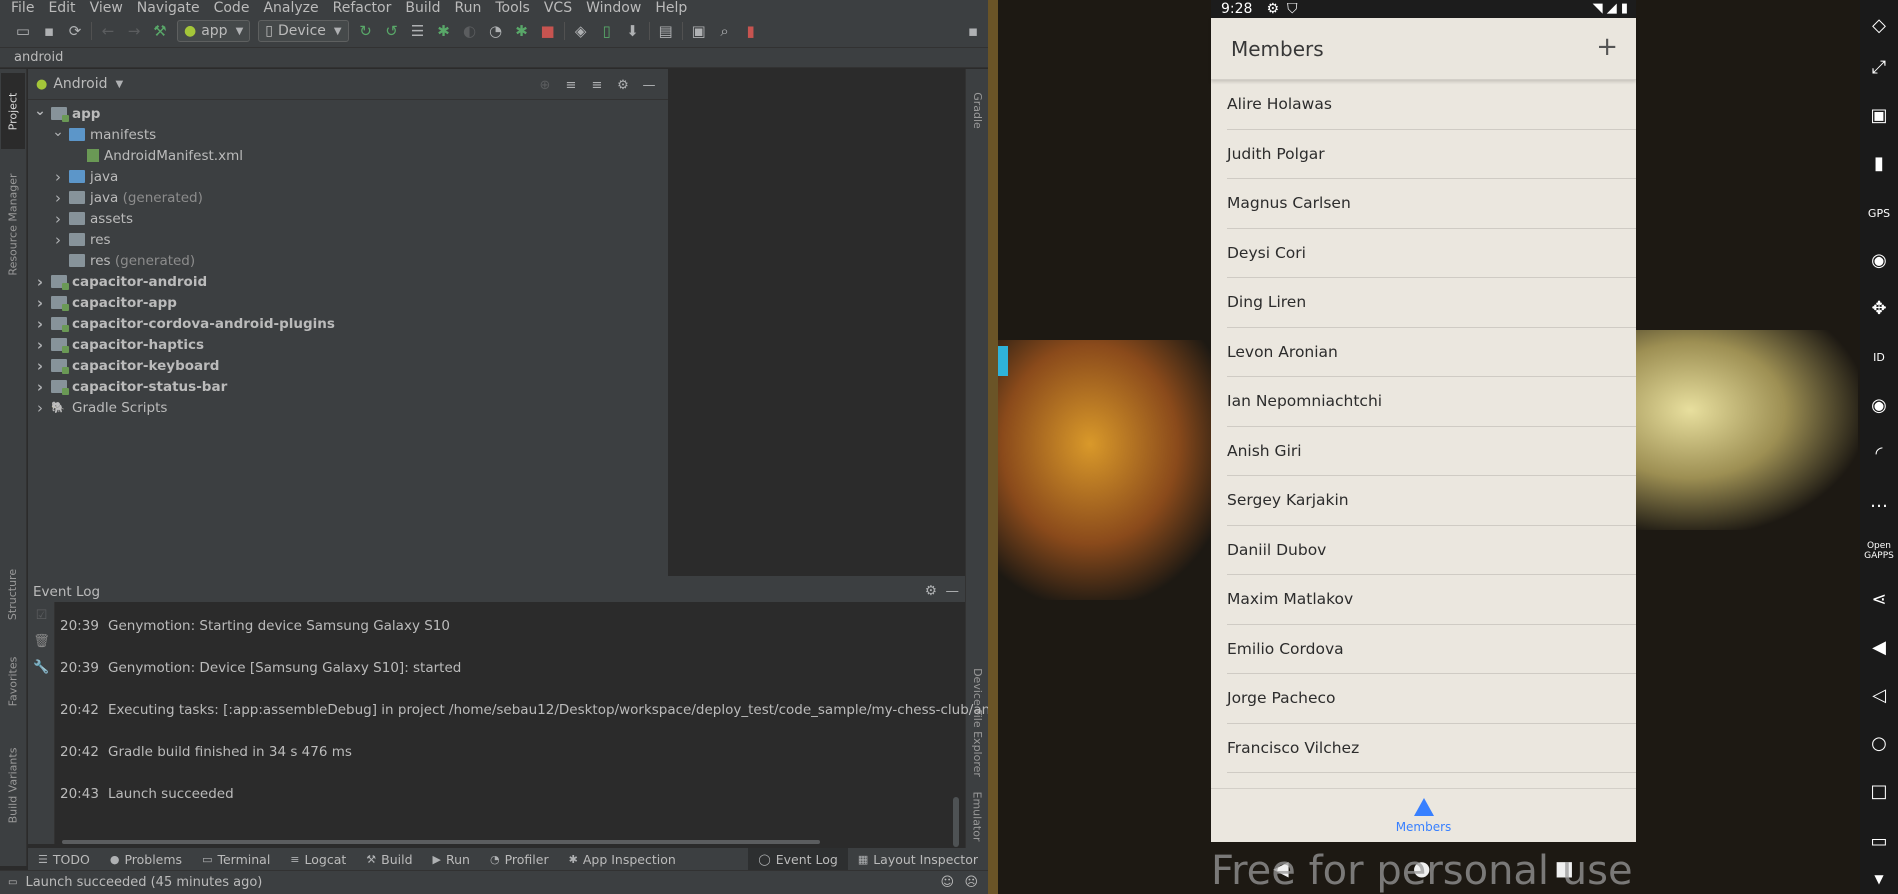 The width and height of the screenshot is (1898, 894). I want to click on list-item: Magnus Carlsen, so click(1431, 204).